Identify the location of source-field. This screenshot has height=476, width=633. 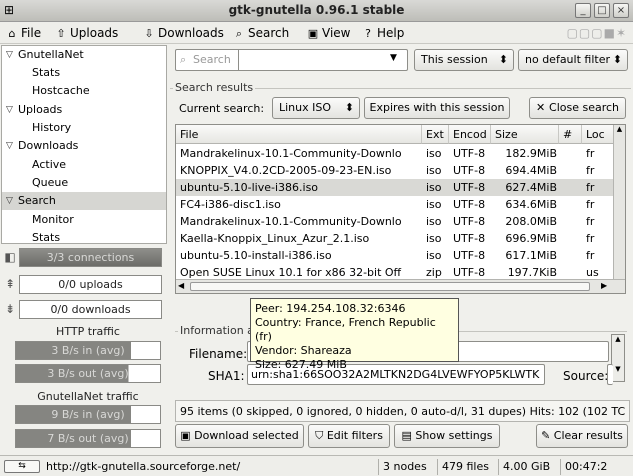
(610, 374).